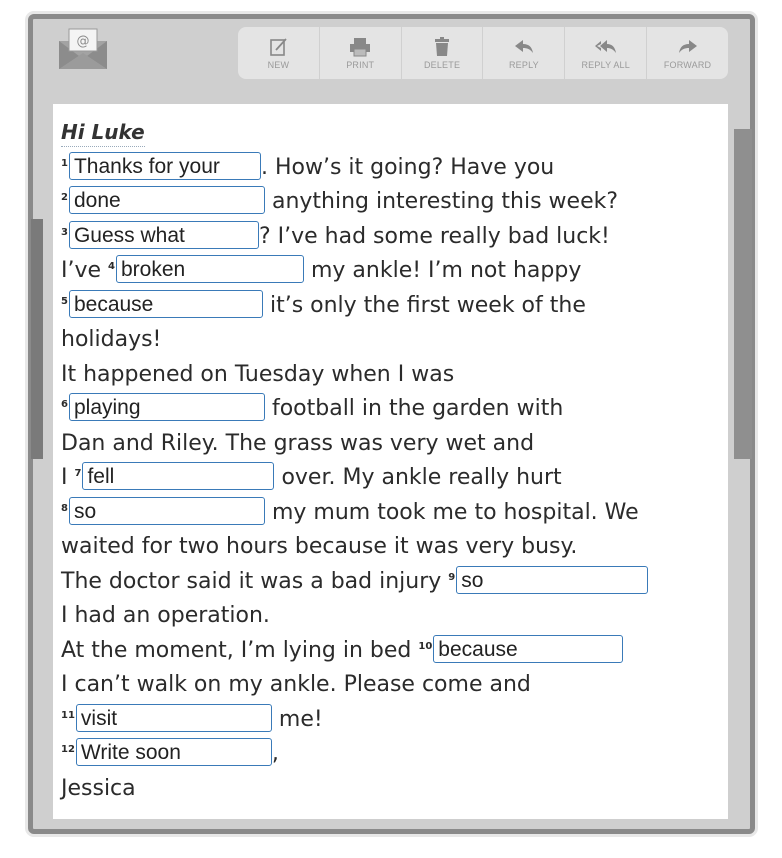 The image size is (782, 858). What do you see at coordinates (279, 46) in the screenshot?
I see `new-icon` at bounding box center [279, 46].